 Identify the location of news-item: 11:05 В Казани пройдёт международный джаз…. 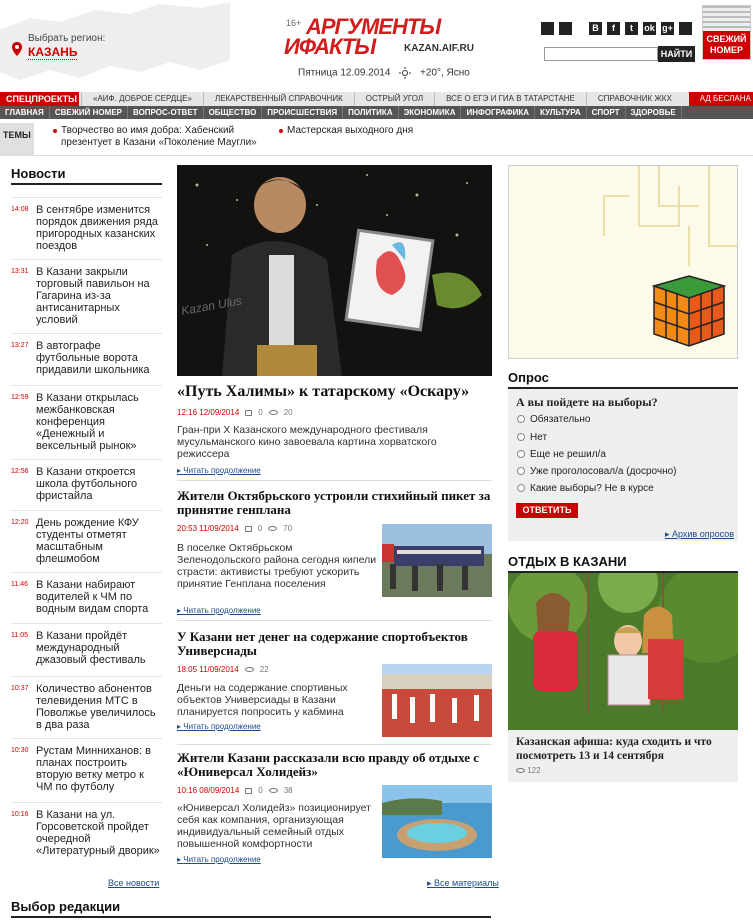
(86, 653).